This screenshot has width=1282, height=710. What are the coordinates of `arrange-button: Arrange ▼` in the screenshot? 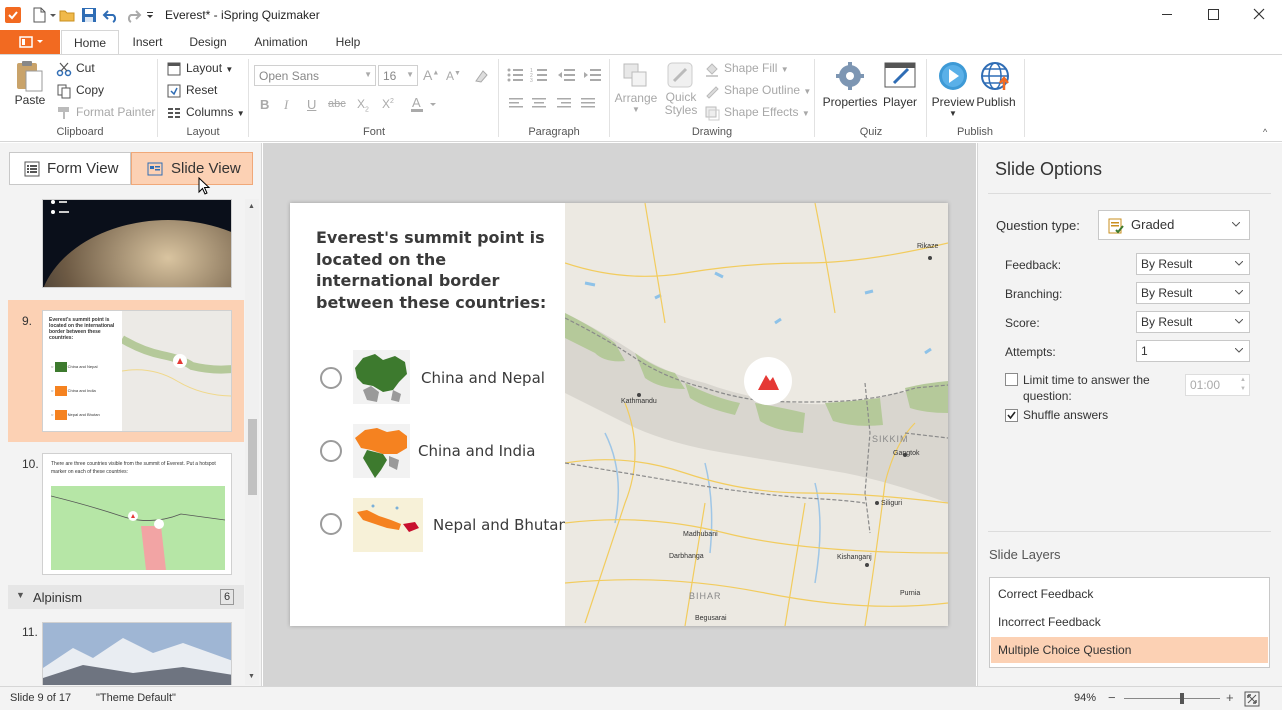 It's located at (636, 86).